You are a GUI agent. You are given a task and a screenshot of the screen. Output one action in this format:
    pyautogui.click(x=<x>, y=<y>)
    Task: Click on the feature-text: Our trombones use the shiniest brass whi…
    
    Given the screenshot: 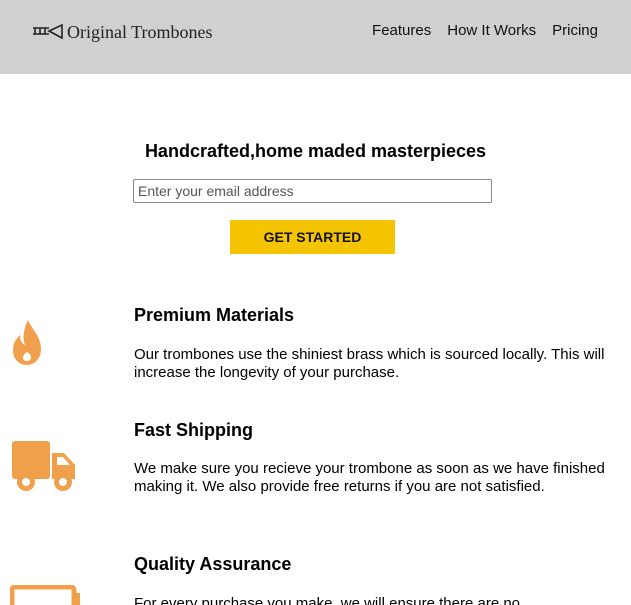 What is the action you would take?
    pyautogui.click(x=369, y=363)
    